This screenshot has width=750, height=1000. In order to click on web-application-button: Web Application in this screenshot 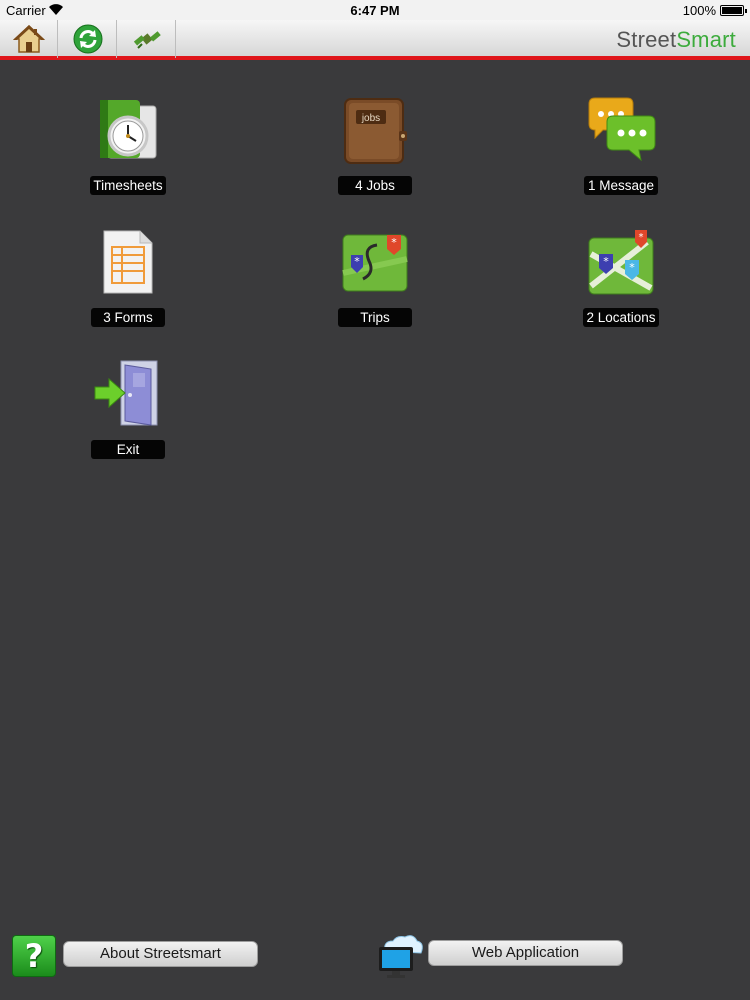, I will do `click(525, 953)`.